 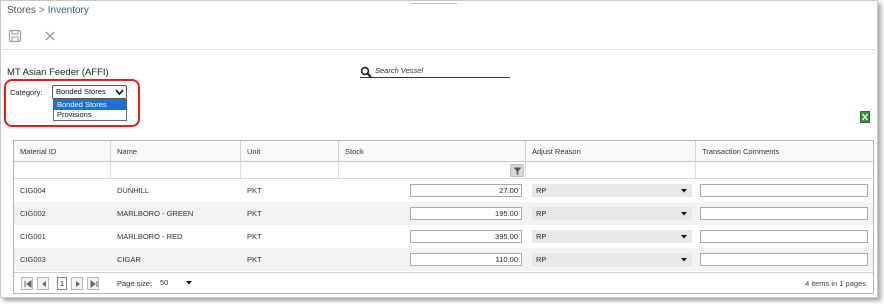 What do you see at coordinates (176, 151) in the screenshot?
I see `column-header-name: Name` at bounding box center [176, 151].